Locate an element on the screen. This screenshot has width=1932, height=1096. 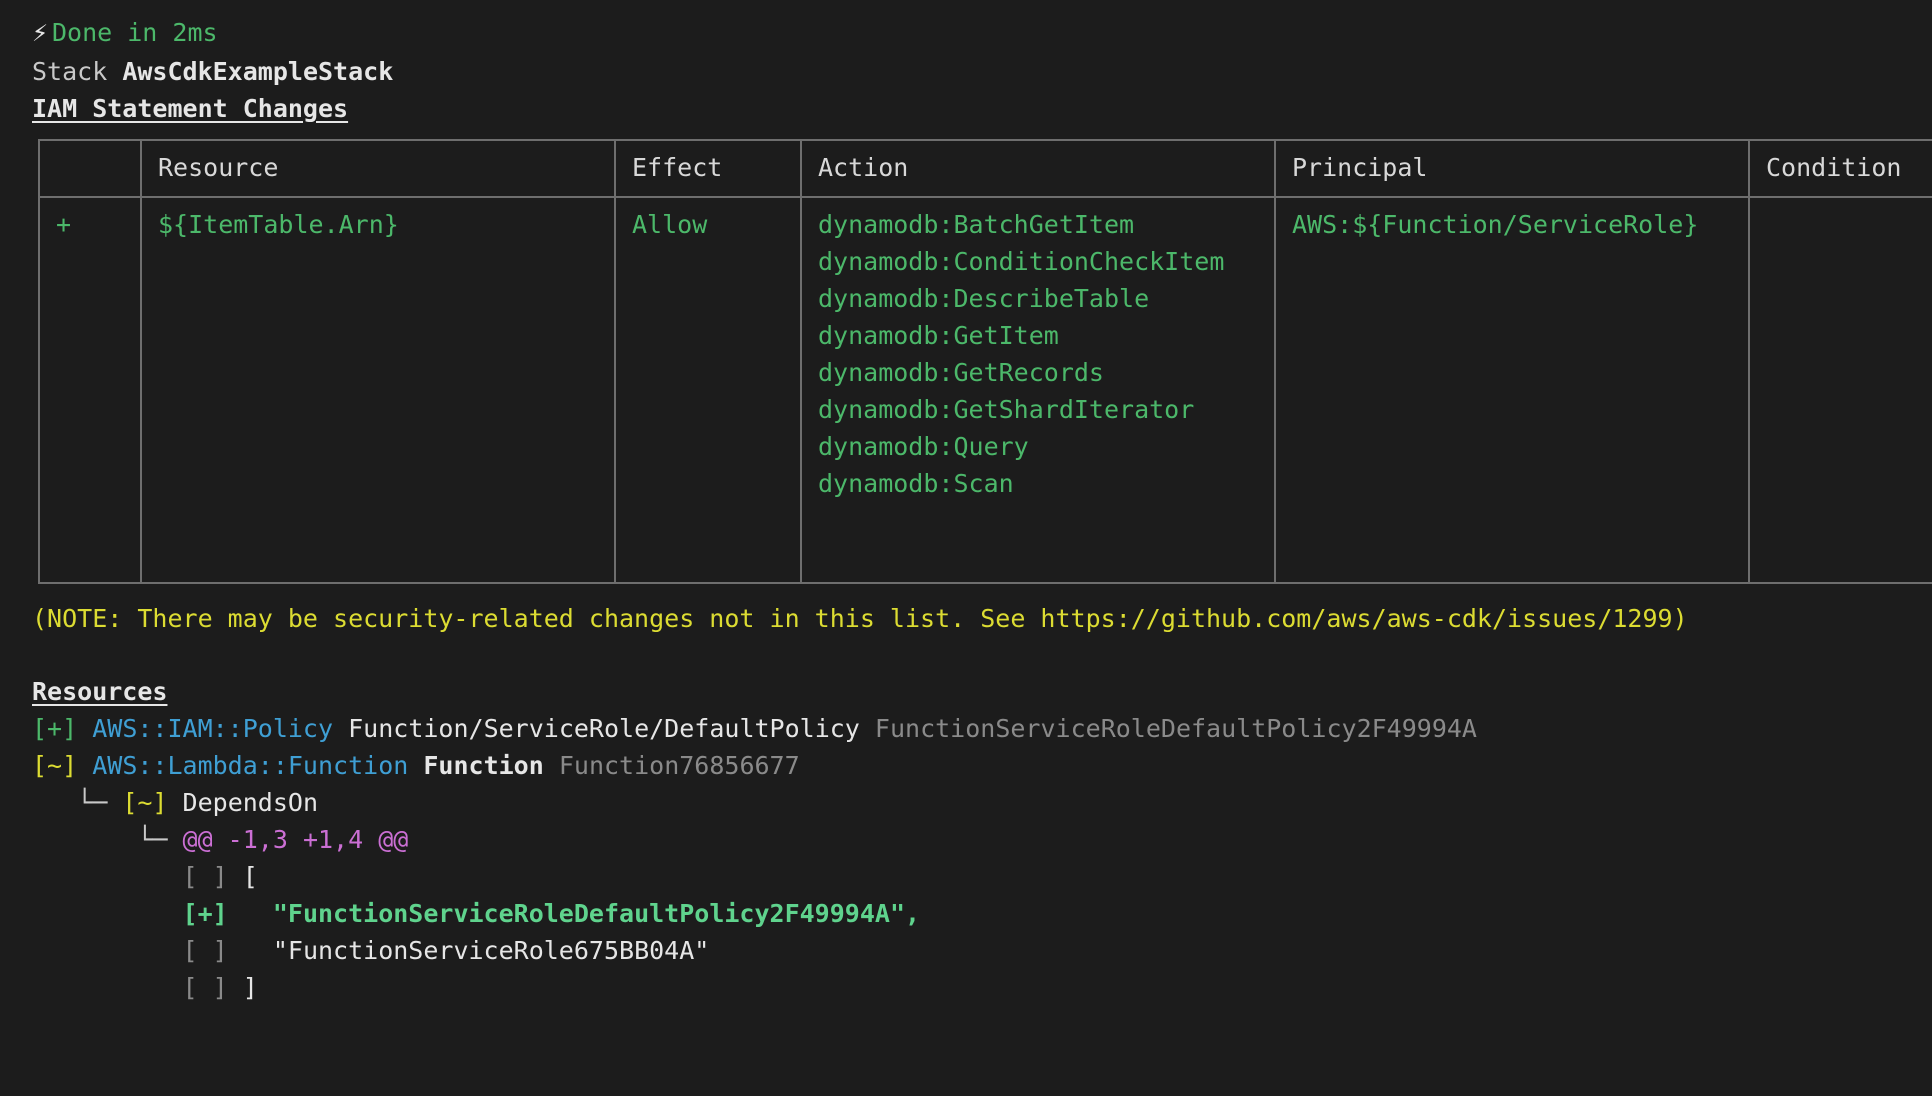
stack-line: Stack AwsCdkExampleStack is located at coordinates (966, 71).